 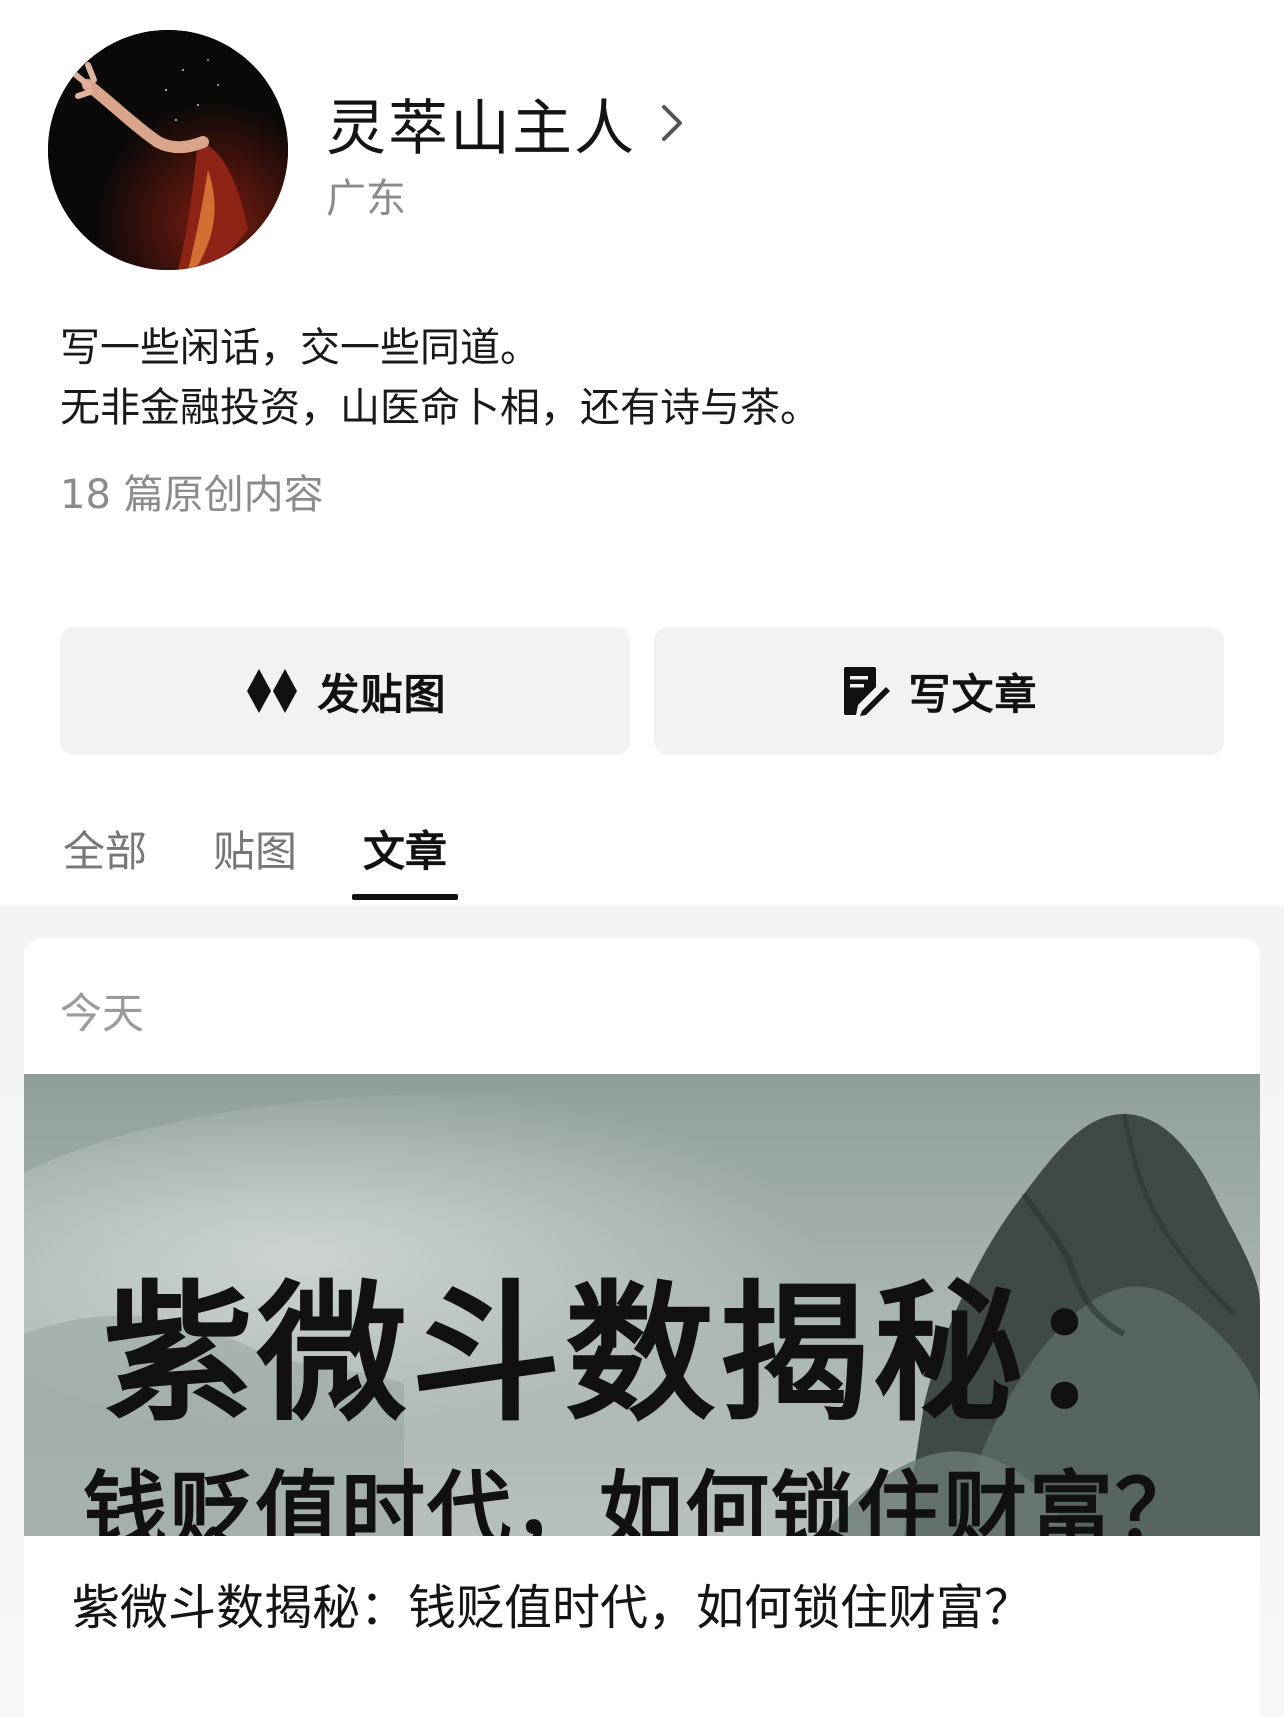 What do you see at coordinates (192, 495) in the screenshot?
I see `original-content-count: 18 篇原创内容` at bounding box center [192, 495].